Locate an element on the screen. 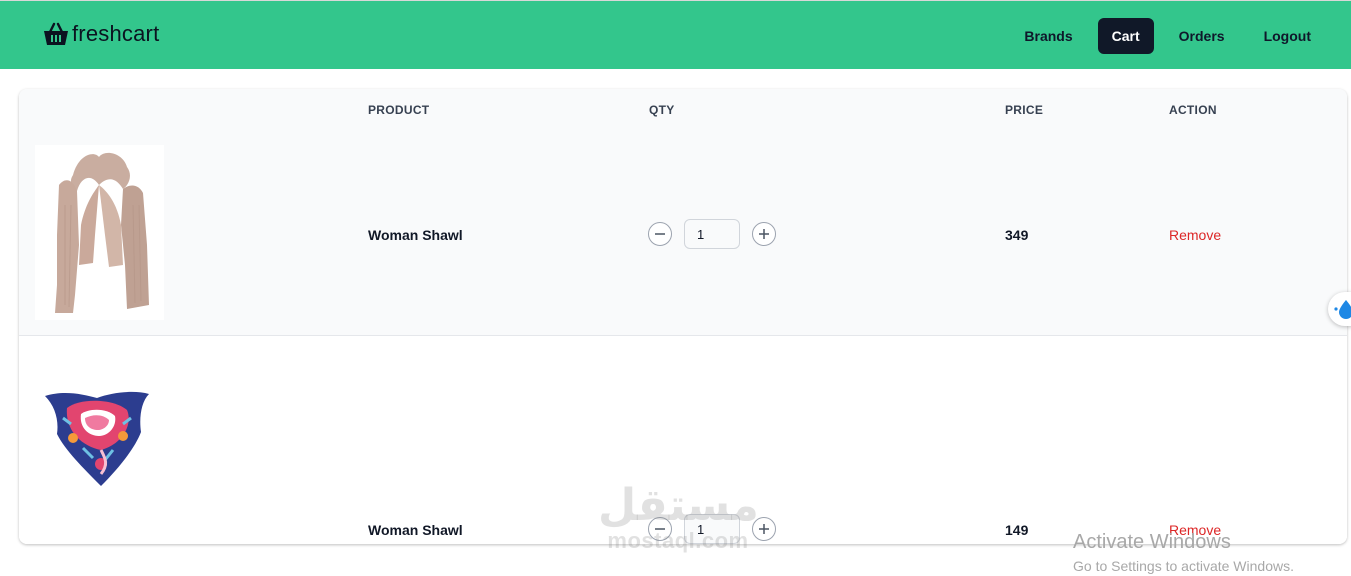 The height and width of the screenshot is (576, 1351). header-qty: QTY is located at coordinates (662, 110).